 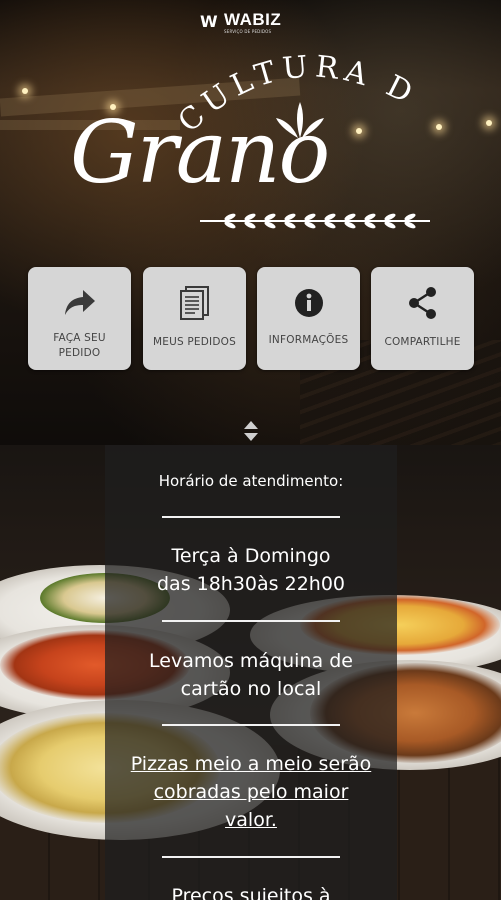 What do you see at coordinates (80, 303) in the screenshot?
I see `share-arrow-icon` at bounding box center [80, 303].